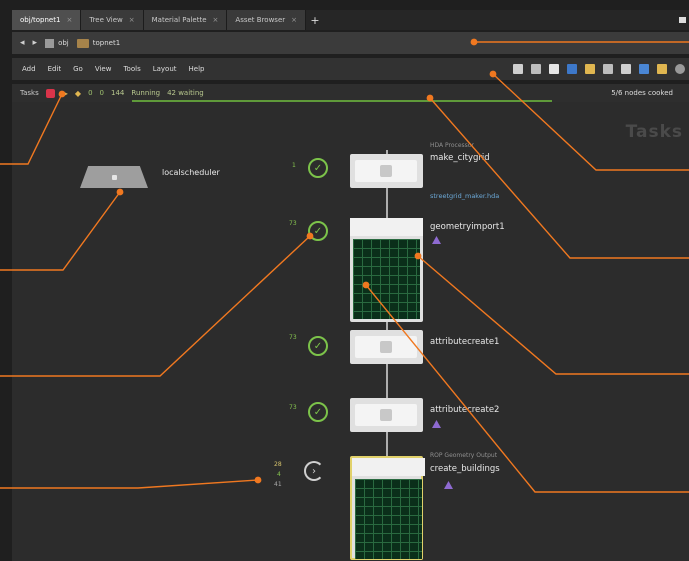  What do you see at coordinates (644, 69) in the screenshot?
I see `sticky-icon` at bounding box center [644, 69].